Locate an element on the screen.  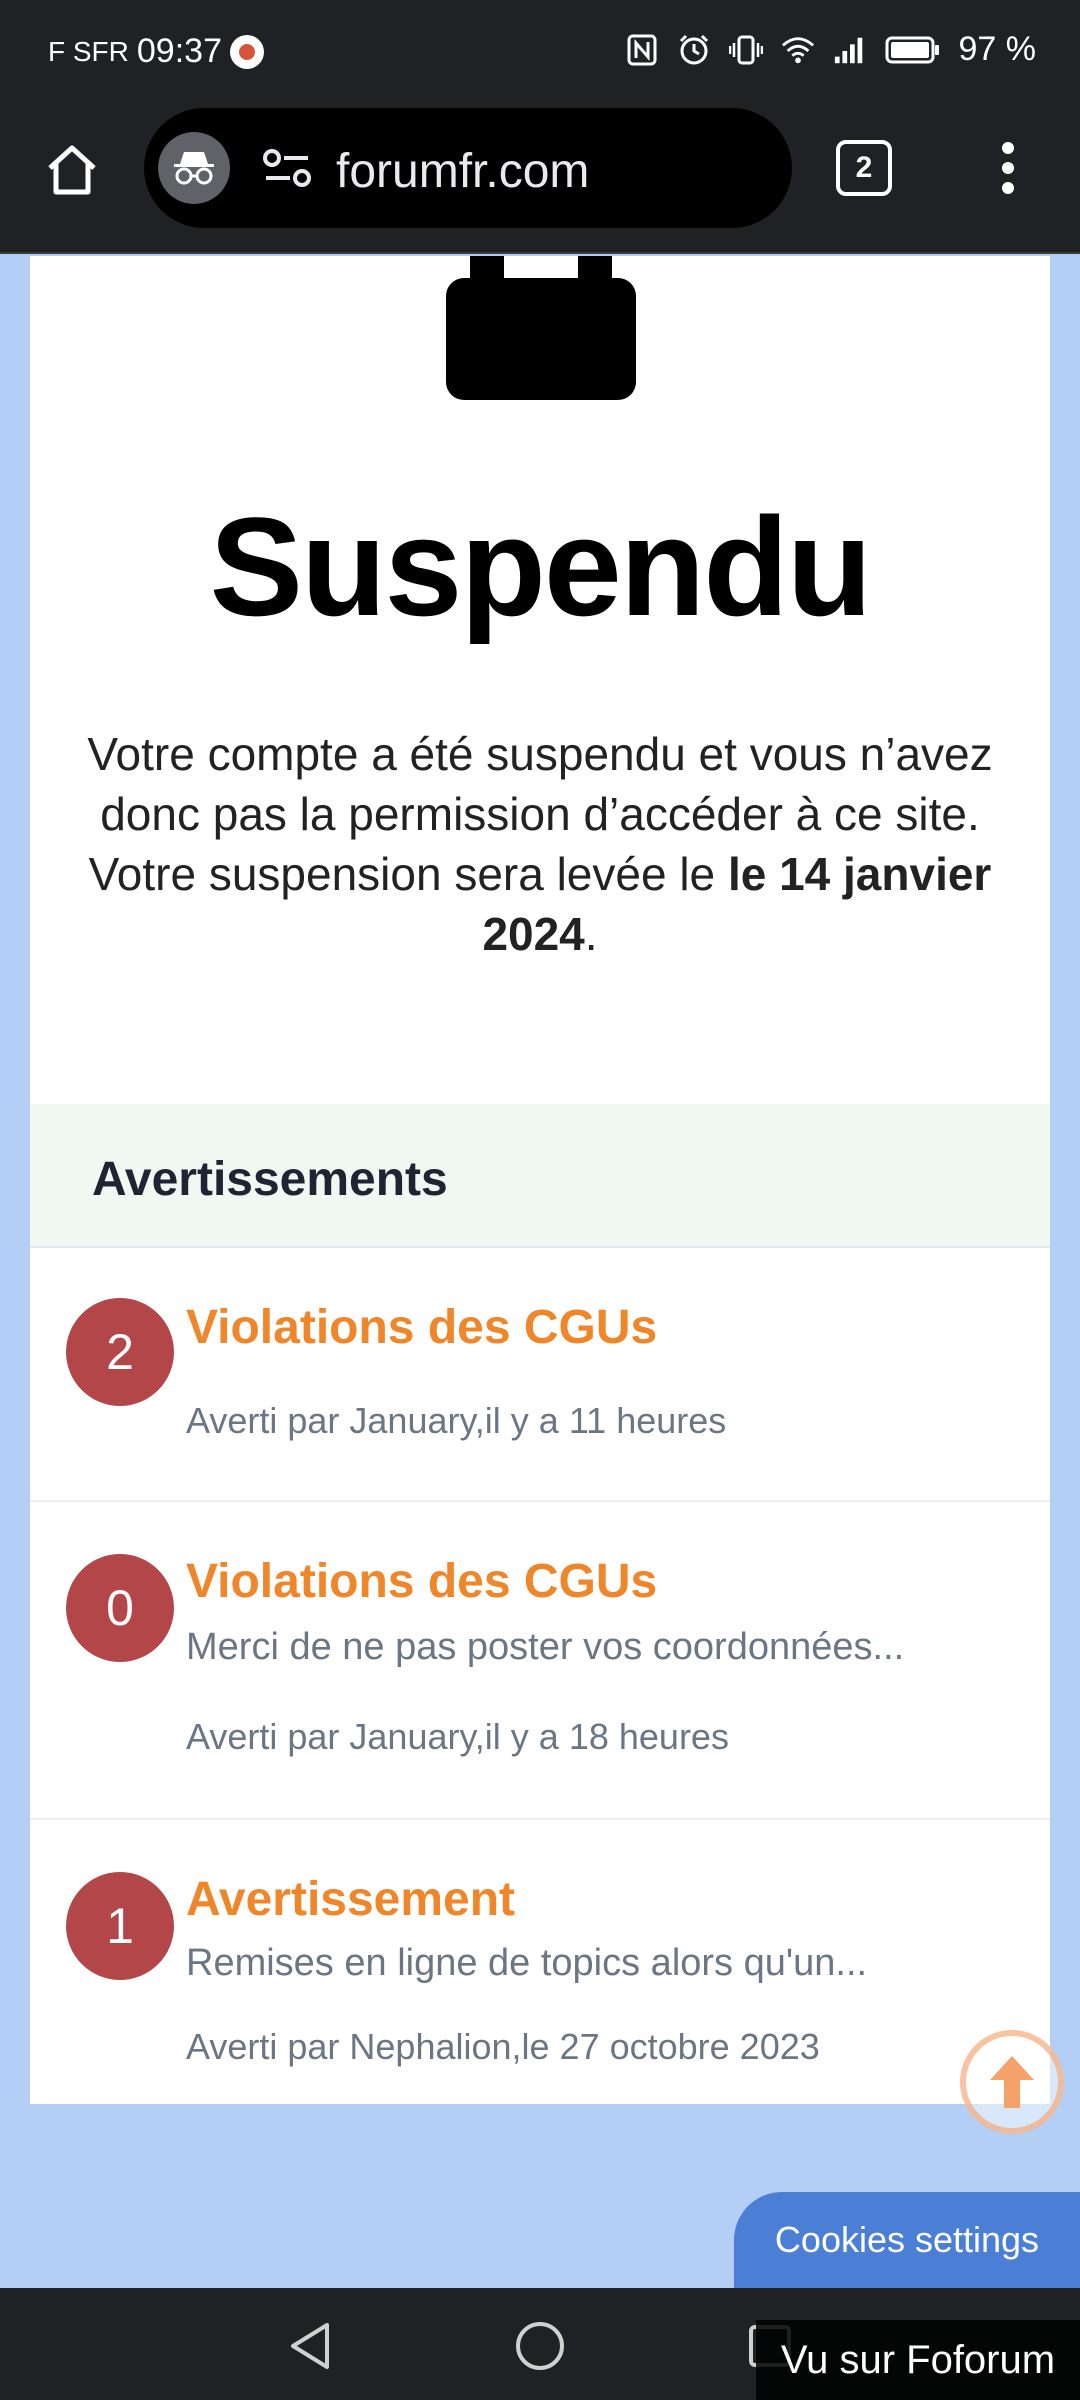
browser-toolbar: forumfr.com 2 is located at coordinates (540, 177).